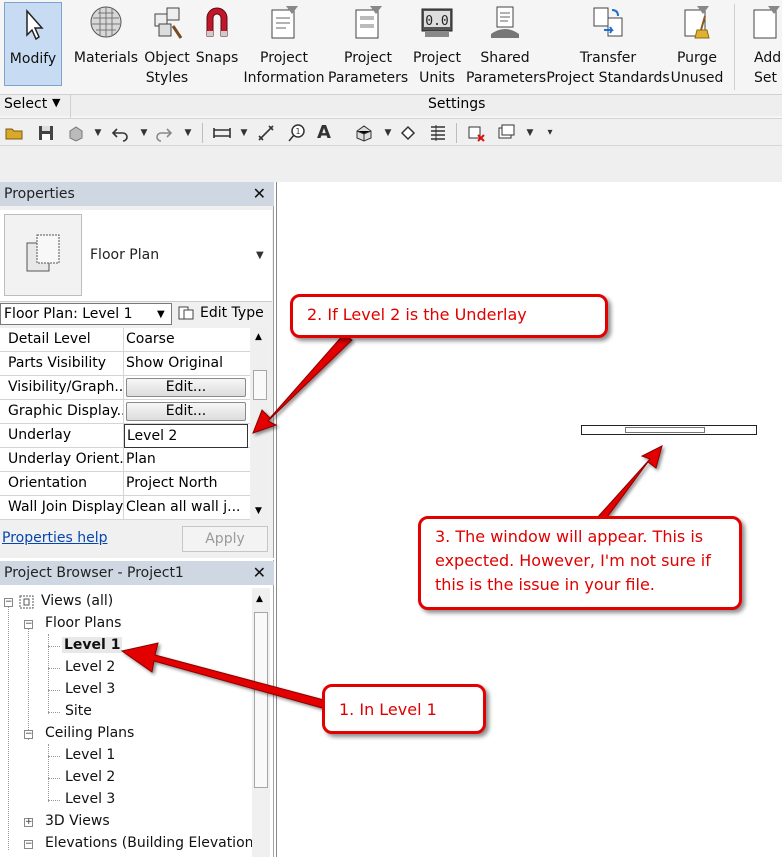 The height and width of the screenshot is (857, 782). I want to click on purge-unused-button: Purge Unused, so click(697, 46).